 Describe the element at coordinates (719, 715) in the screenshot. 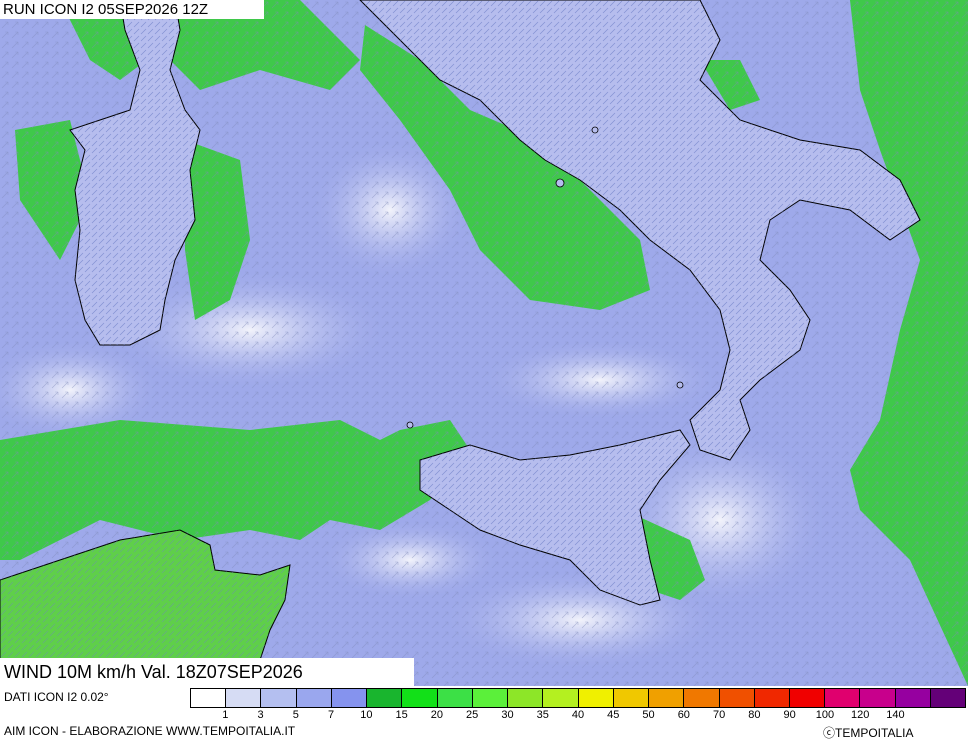

I see `scale-tick-label: 70` at that location.